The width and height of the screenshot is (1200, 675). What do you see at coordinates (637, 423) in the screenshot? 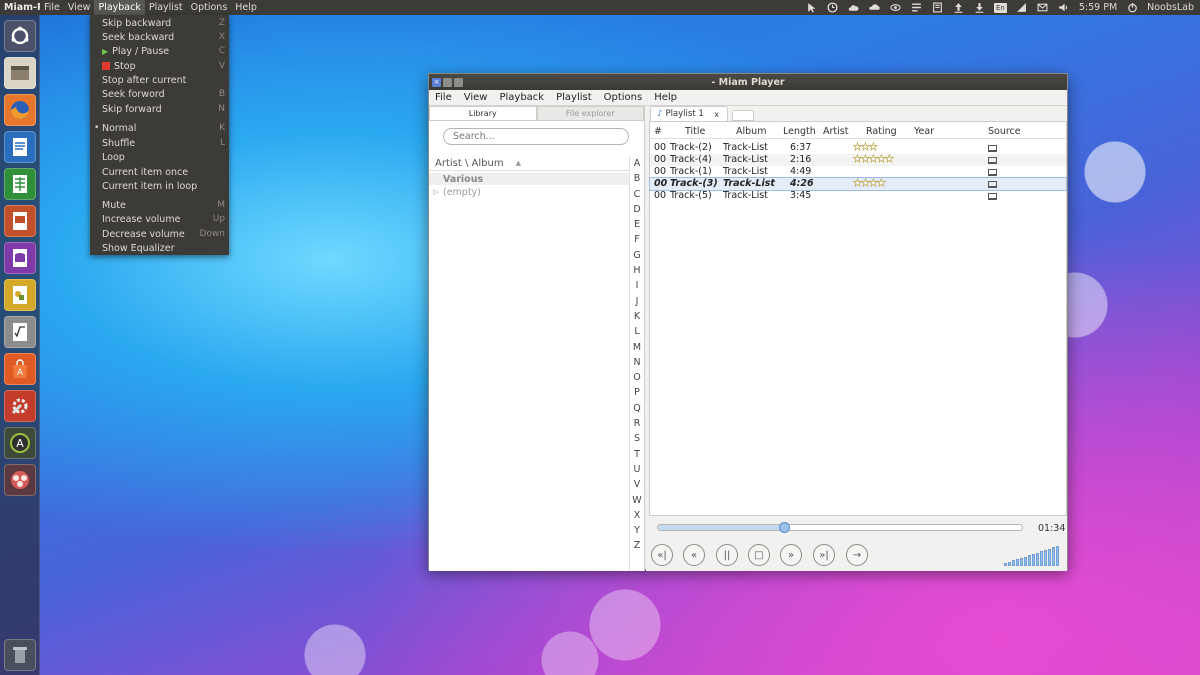
I see `alphabet-letter-r: R` at bounding box center [637, 423].